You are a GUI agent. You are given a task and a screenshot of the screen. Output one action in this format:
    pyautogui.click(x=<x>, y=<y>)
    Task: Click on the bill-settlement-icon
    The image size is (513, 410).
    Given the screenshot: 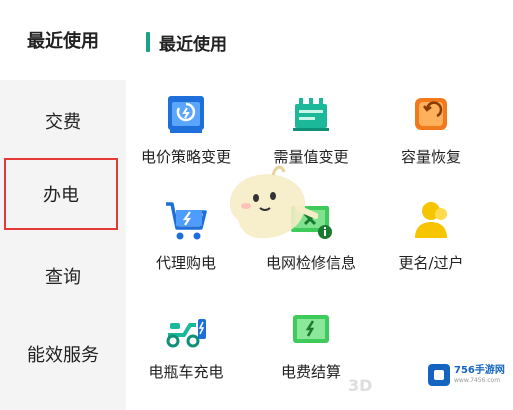 What is the action you would take?
    pyautogui.click(x=311, y=329)
    